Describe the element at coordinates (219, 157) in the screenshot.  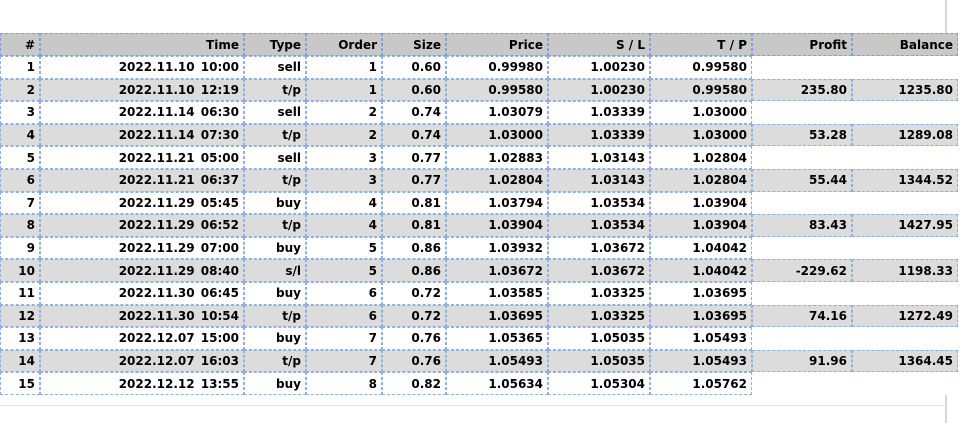
I see `cell-clock: 05:00` at that location.